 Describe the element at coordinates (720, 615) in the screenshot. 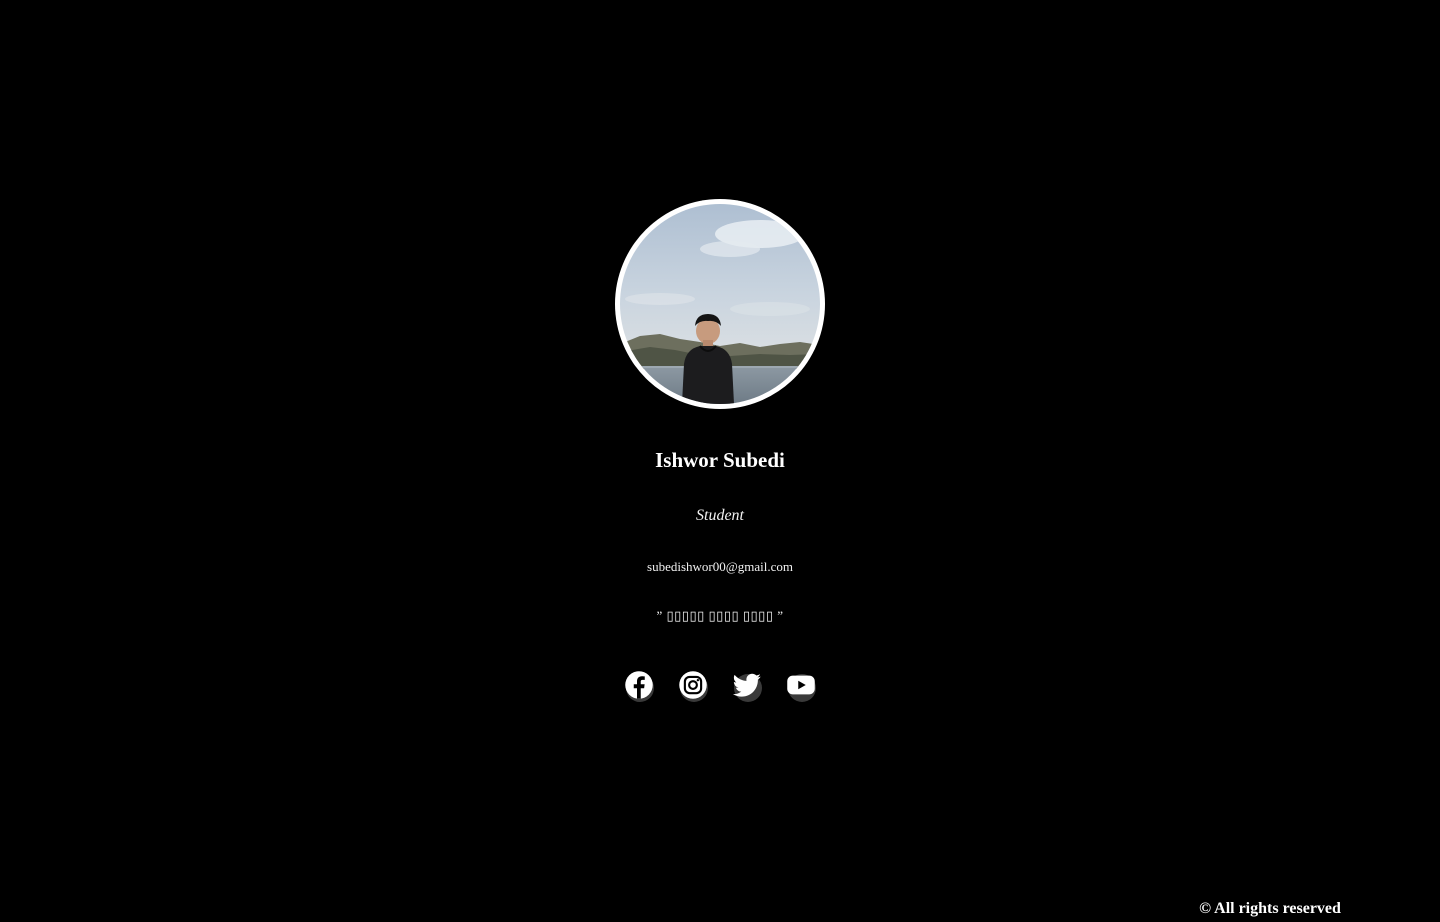

I see `profile-quote: ” ▯▯▯▯▯ ▯▯▯▯ ▯▯▯▯ ”` at that location.